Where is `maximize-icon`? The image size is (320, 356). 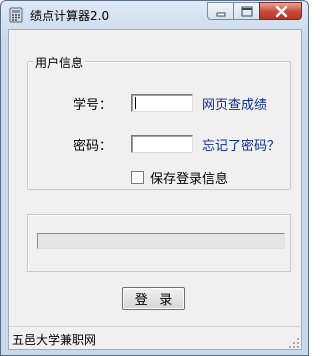
maximize-icon is located at coordinates (247, 11).